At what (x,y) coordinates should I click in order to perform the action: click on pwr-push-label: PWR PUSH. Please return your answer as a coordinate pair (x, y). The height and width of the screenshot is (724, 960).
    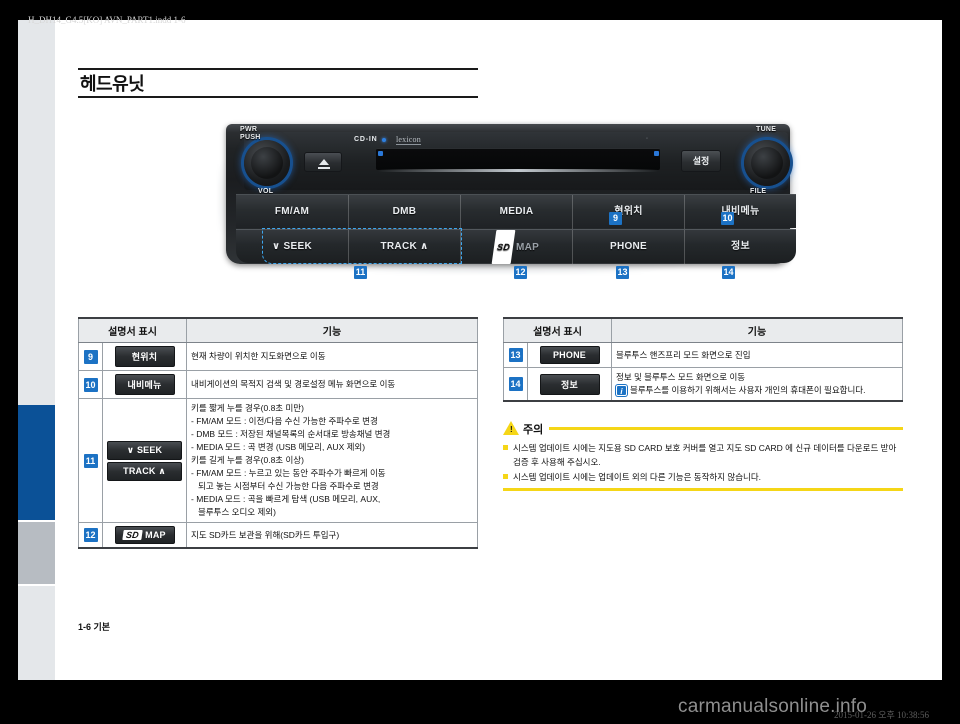
    Looking at the image, I should click on (250, 134).